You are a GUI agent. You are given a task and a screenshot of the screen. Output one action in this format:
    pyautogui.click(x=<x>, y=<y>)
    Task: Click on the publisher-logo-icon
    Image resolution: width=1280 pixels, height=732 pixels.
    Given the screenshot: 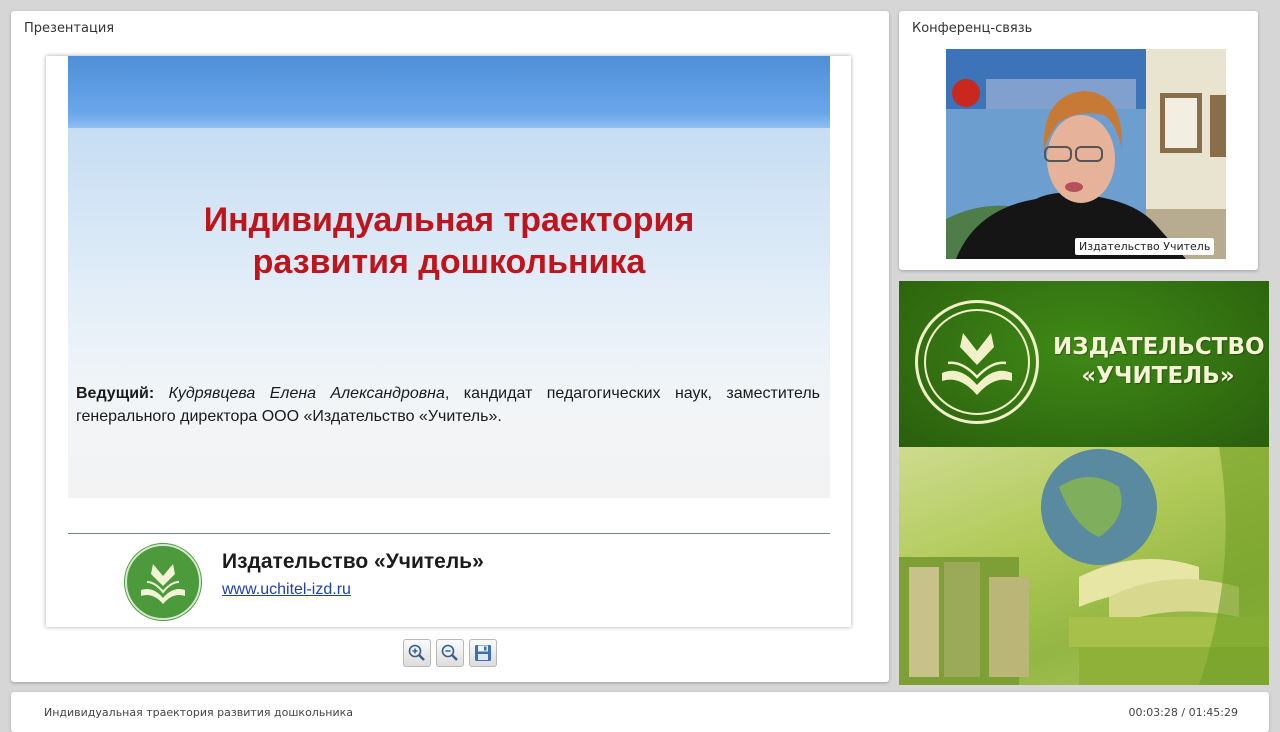 What is the action you would take?
    pyautogui.click(x=163, y=582)
    